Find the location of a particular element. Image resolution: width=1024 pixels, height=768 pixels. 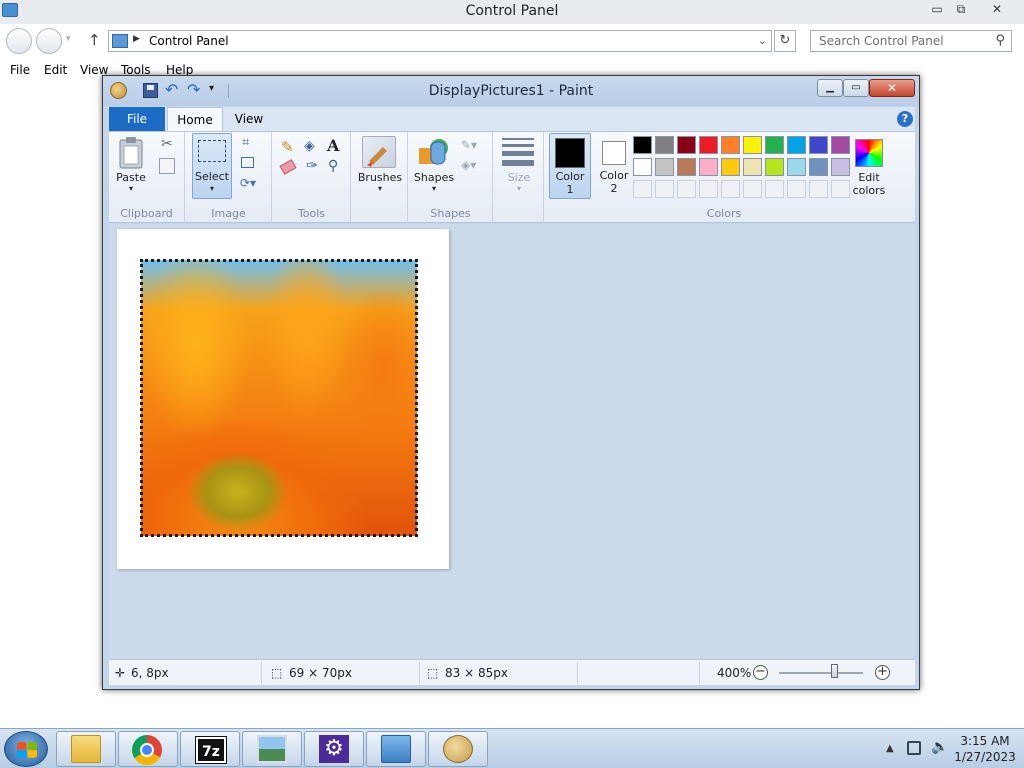

zoom-slider is located at coordinates (821, 673).